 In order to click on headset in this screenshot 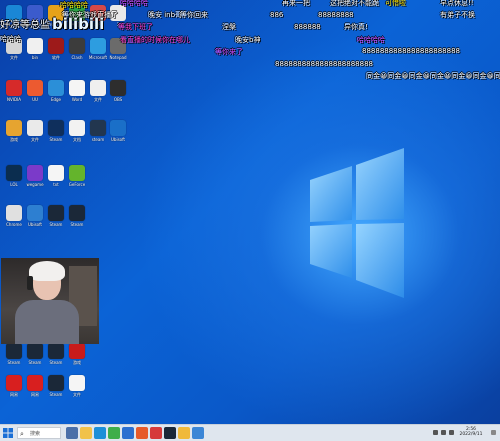, I will do `click(30, 283)`.